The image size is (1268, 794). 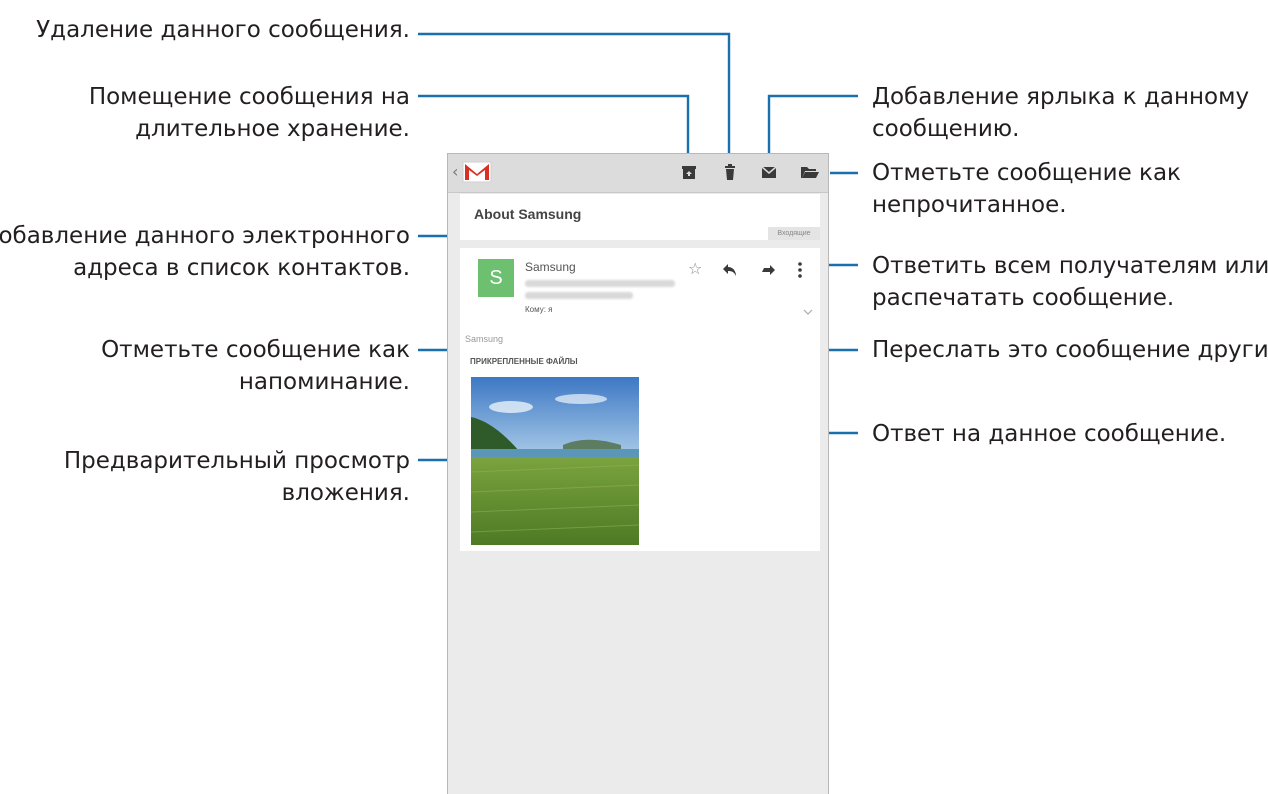 I want to click on line-archive, so click(x=554, y=127).